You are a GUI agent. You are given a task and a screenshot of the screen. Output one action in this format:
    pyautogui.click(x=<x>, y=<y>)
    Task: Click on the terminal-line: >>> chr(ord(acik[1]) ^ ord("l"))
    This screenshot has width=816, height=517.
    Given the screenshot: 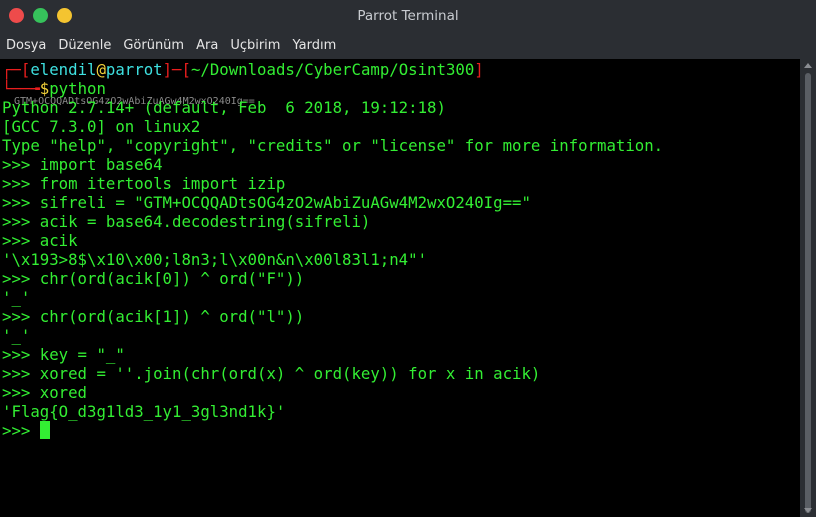 What is the action you would take?
    pyautogui.click(x=153, y=316)
    